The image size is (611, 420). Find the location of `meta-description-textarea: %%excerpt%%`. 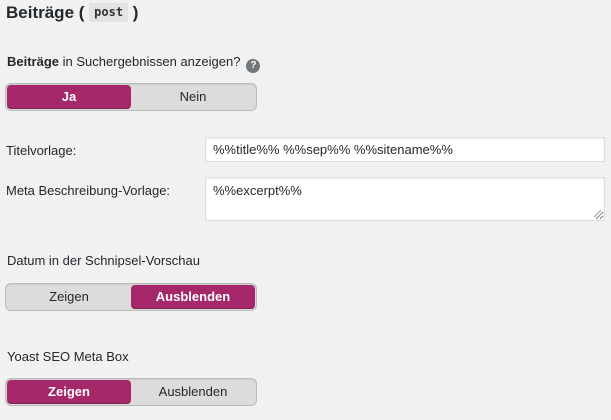

meta-description-textarea: %%excerpt%% is located at coordinates (405, 199).